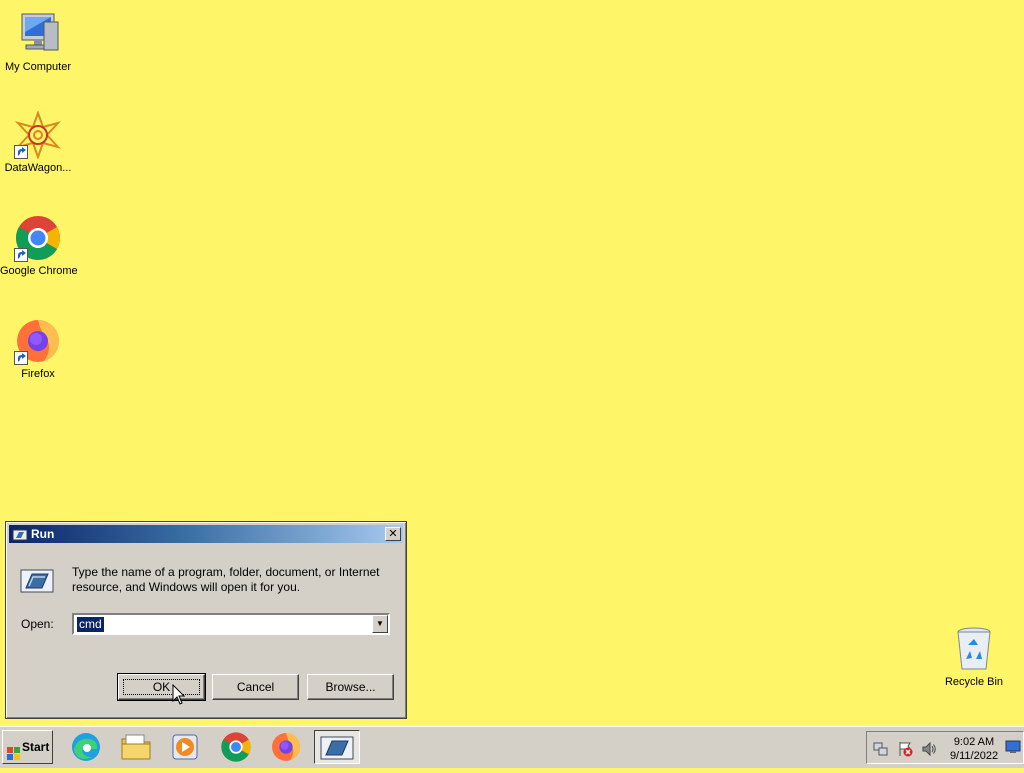  What do you see at coordinates (37, 581) in the screenshot?
I see `run-program-icon` at bounding box center [37, 581].